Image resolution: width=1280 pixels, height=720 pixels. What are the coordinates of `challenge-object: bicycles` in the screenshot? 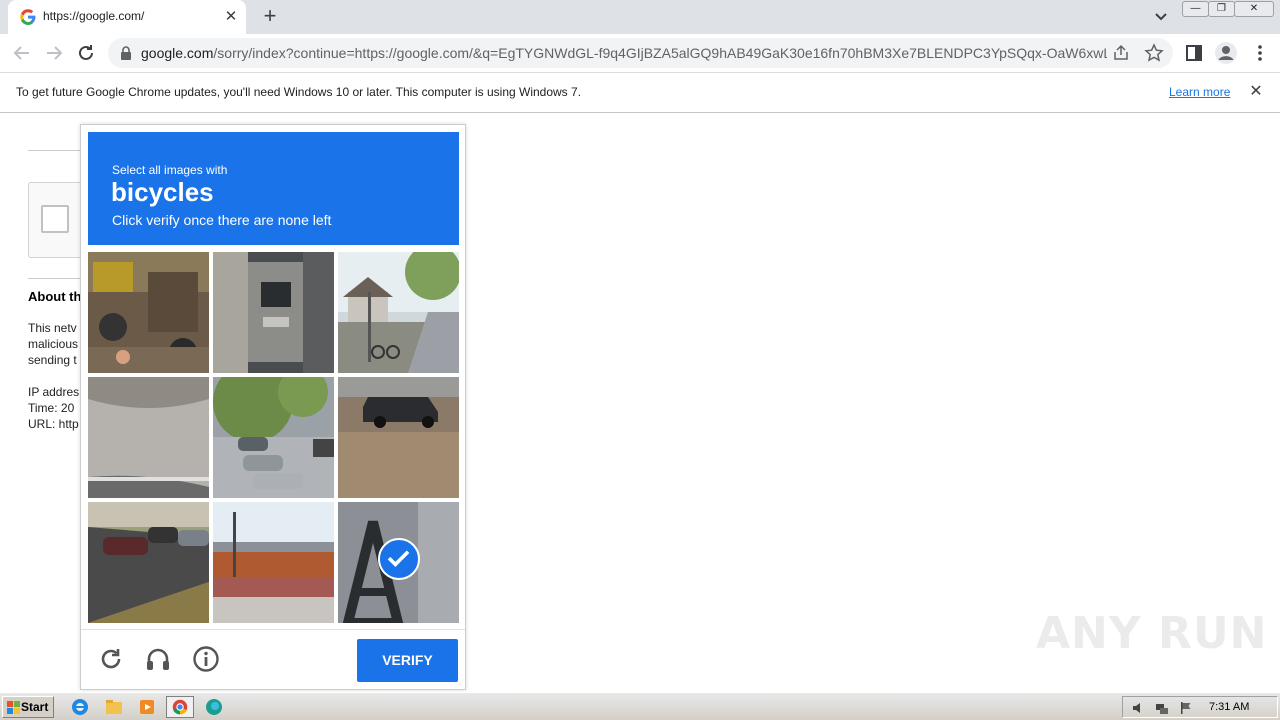 It's located at (162, 192).